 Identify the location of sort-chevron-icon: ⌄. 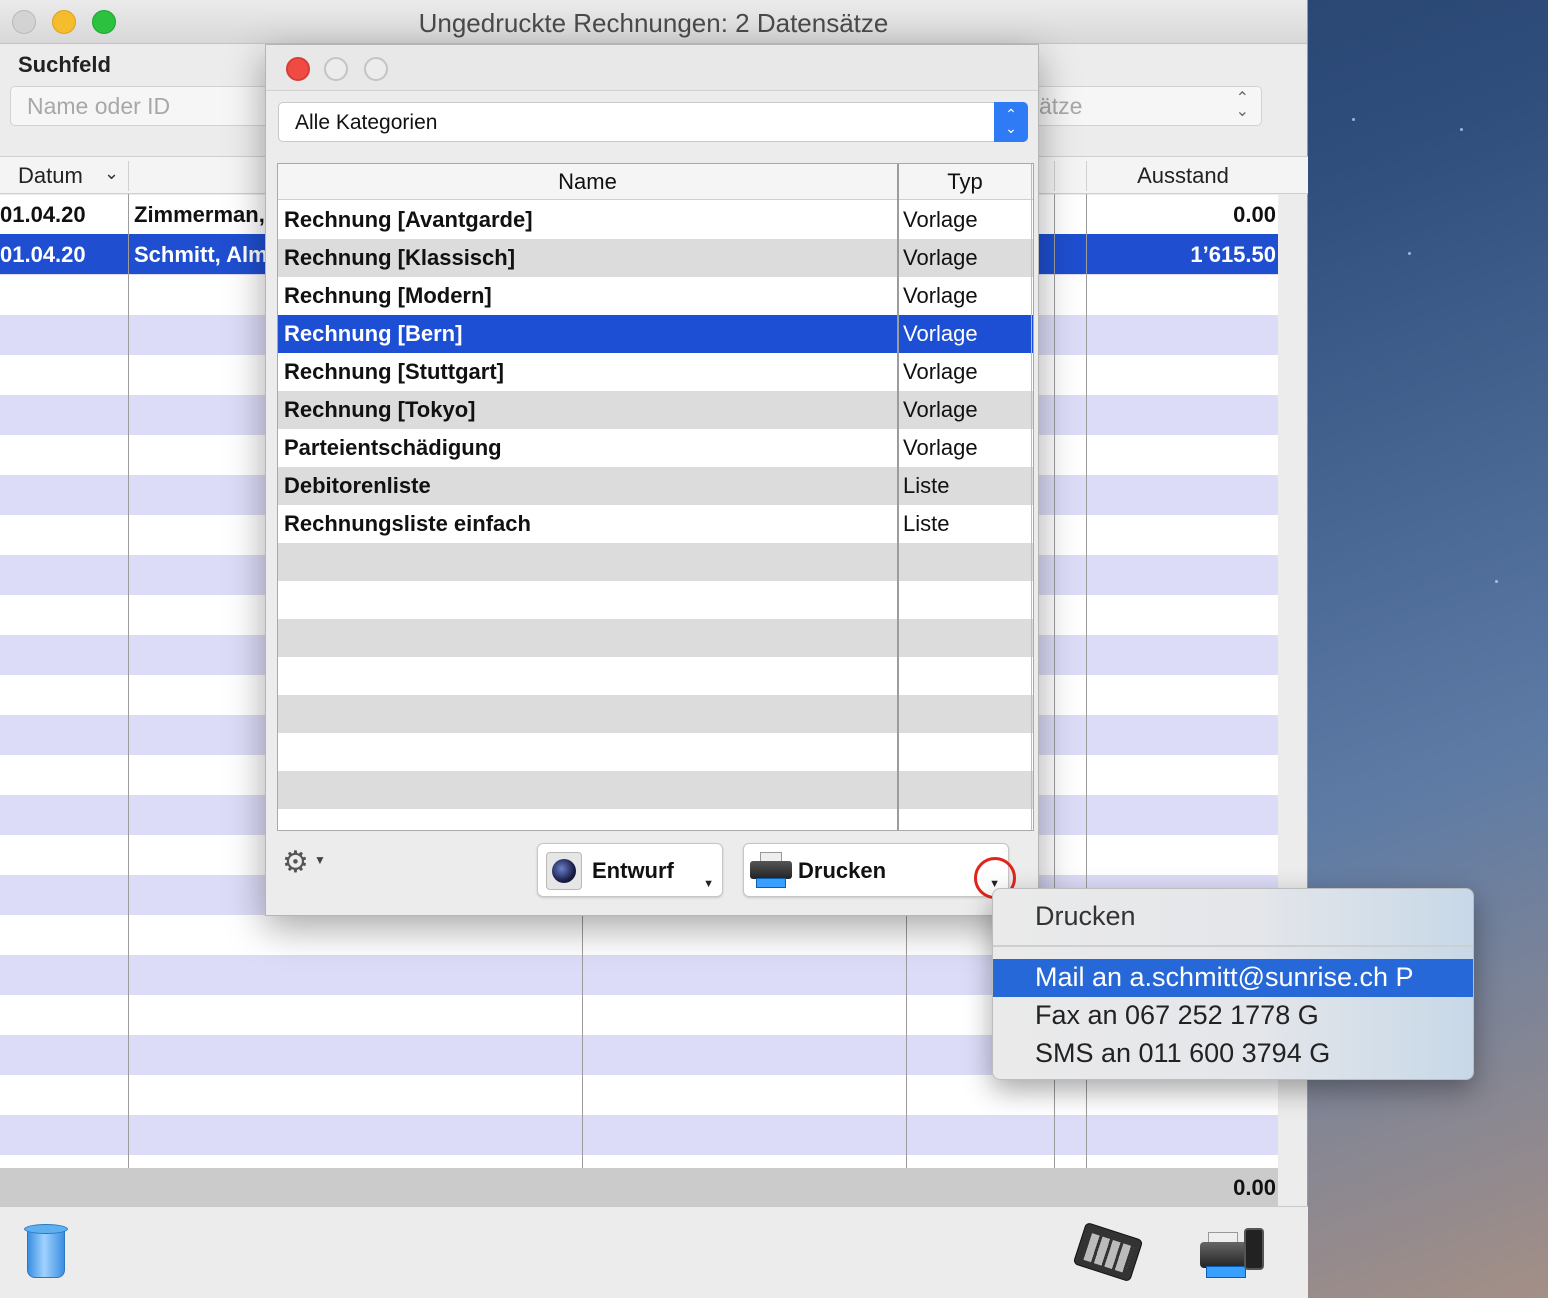
(111, 173).